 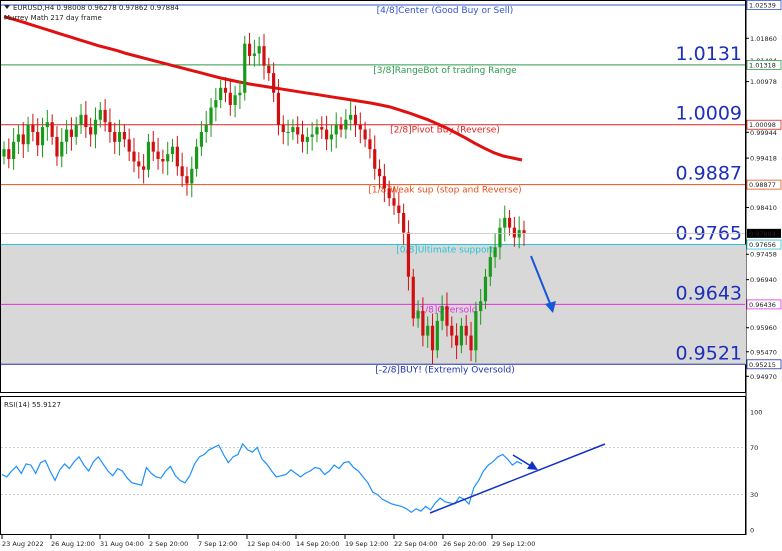 What do you see at coordinates (513, 544) in the screenshot?
I see `time-tick-label: 29 Sep 12:00` at bounding box center [513, 544].